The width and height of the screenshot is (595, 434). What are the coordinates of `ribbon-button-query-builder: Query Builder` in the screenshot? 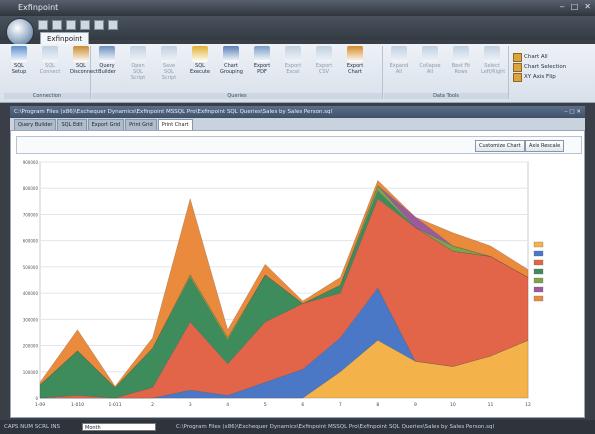 It's located at (107, 60).